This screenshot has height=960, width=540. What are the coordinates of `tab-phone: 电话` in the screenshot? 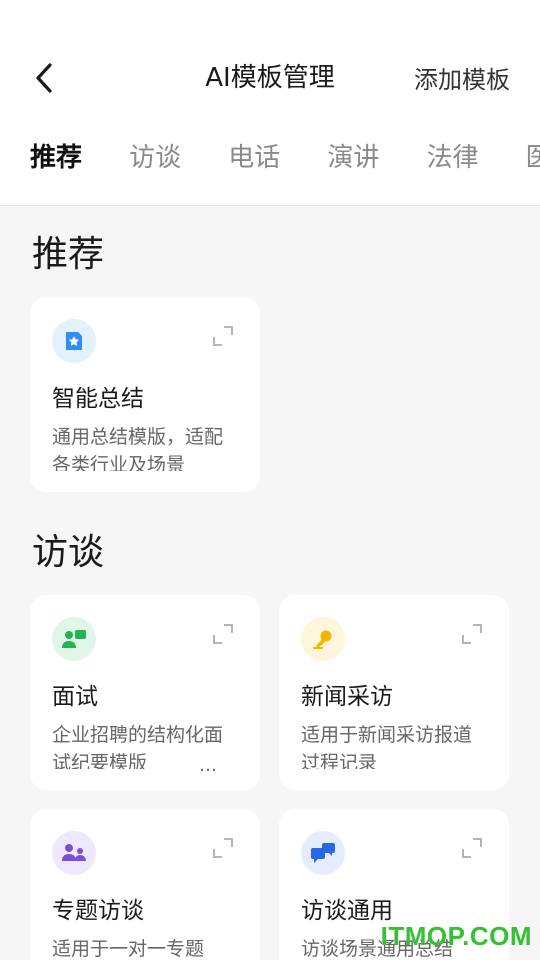 It's located at (254, 158).